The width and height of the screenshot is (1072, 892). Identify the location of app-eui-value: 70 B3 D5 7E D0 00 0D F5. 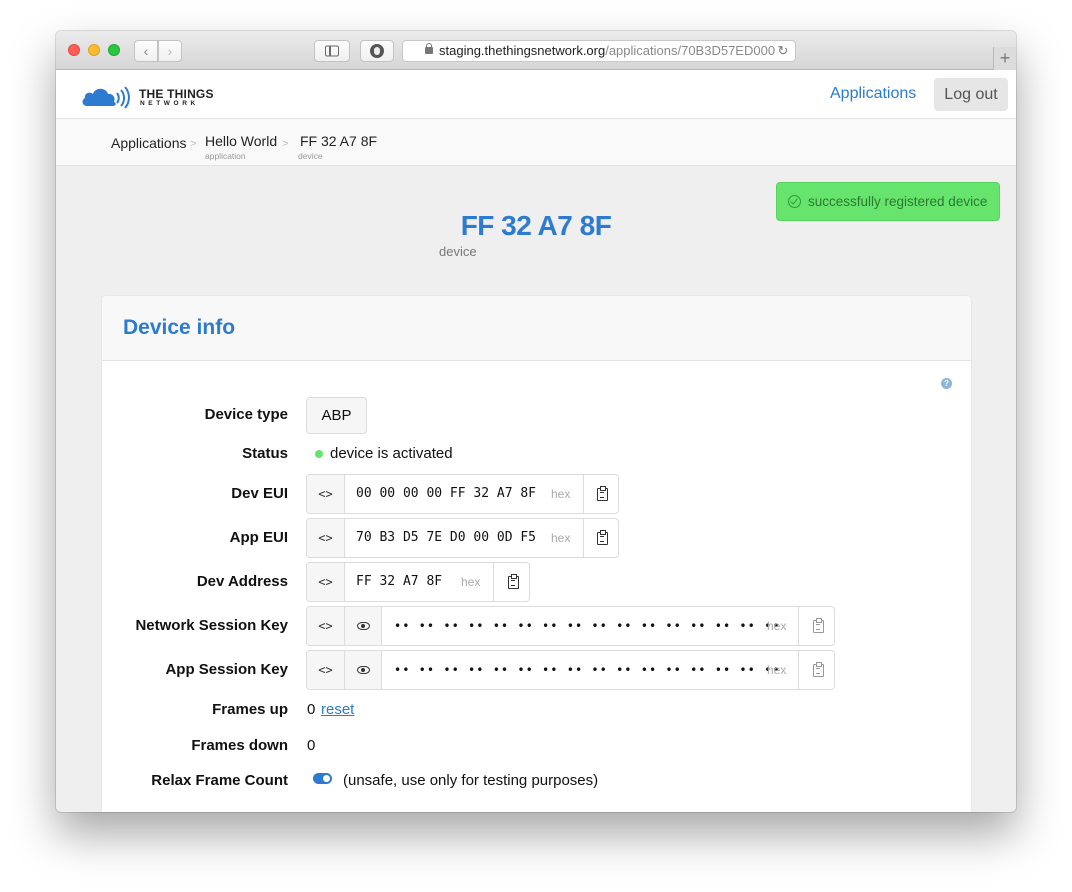
(446, 538).